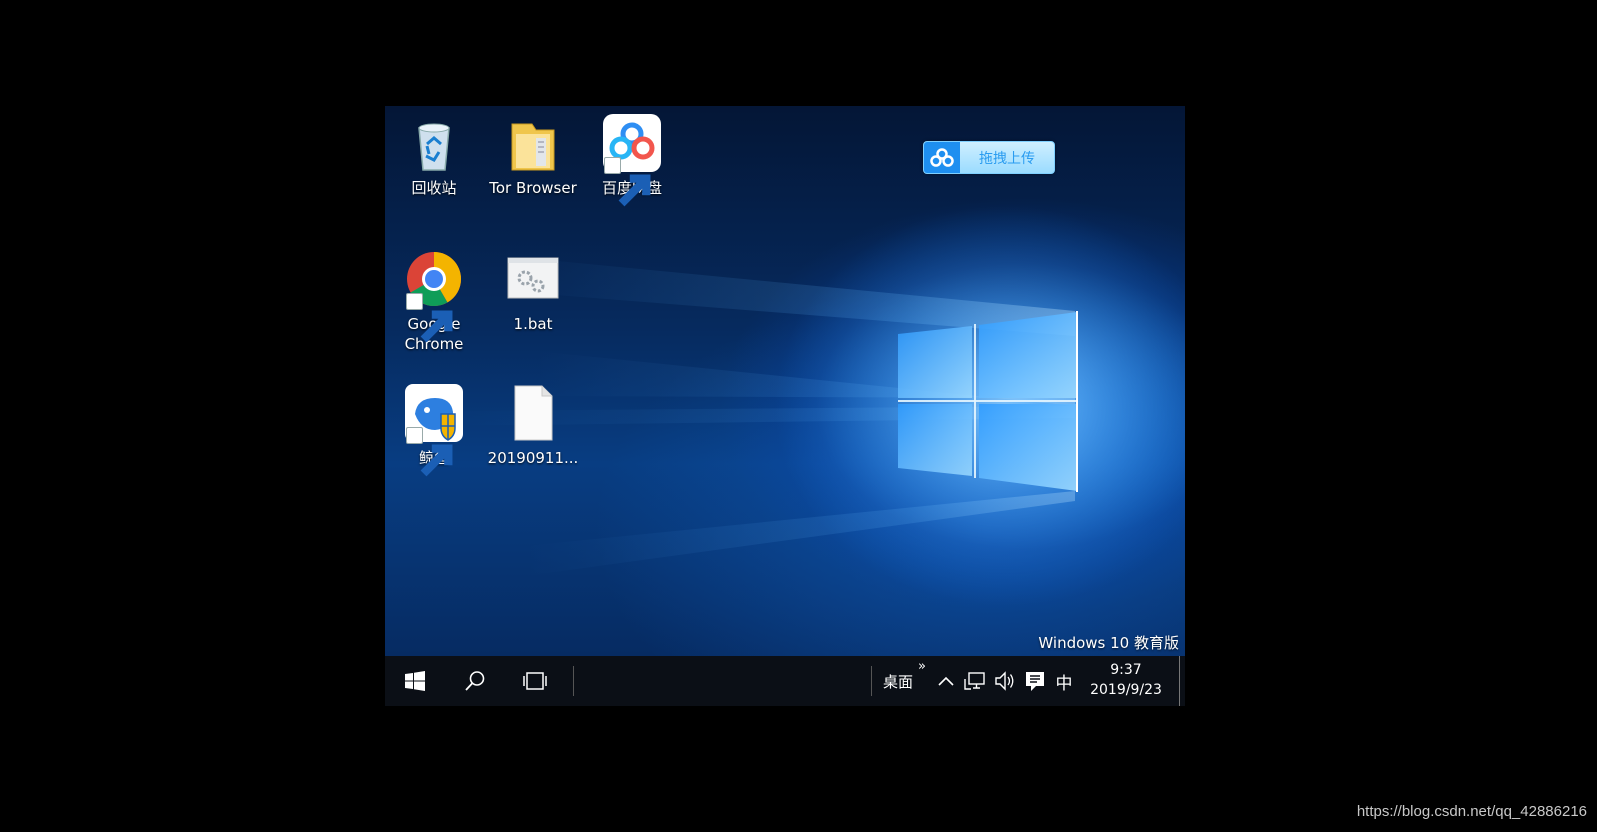 This screenshot has height=832, width=1597. Describe the element at coordinates (1471, 811) in the screenshot. I see `page-watermark: https://blog.csdn.net/qq_42886216` at that location.